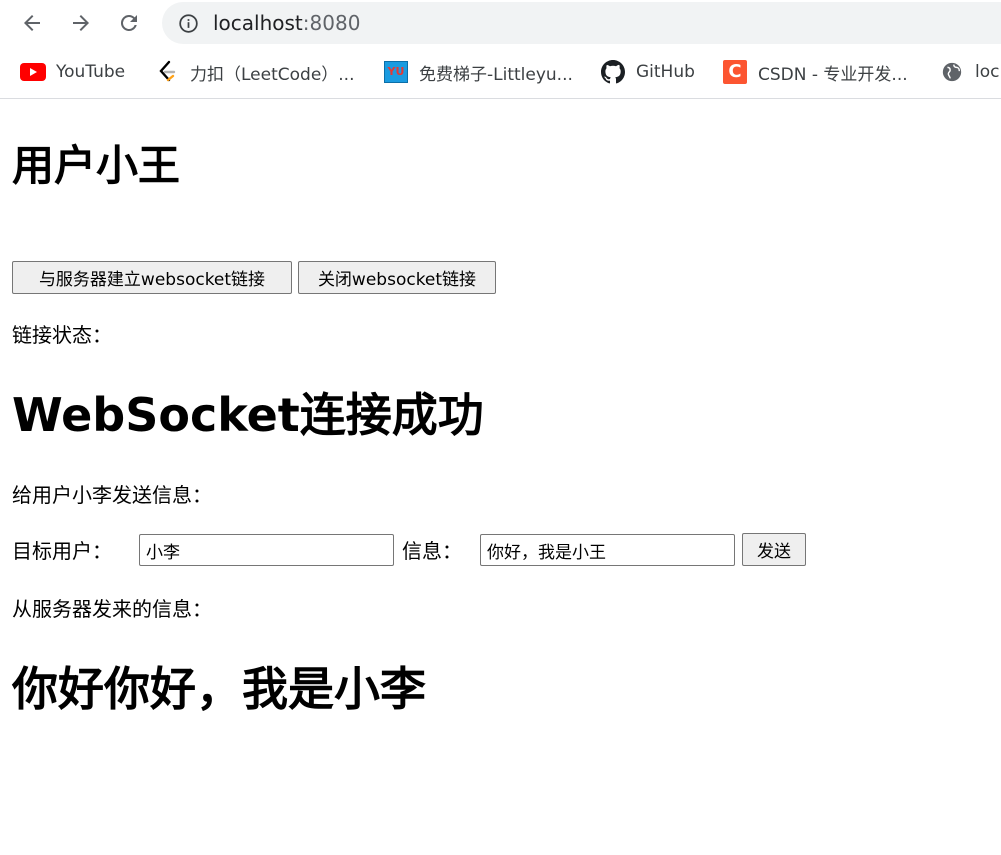  I want to click on back-button, so click(32, 23).